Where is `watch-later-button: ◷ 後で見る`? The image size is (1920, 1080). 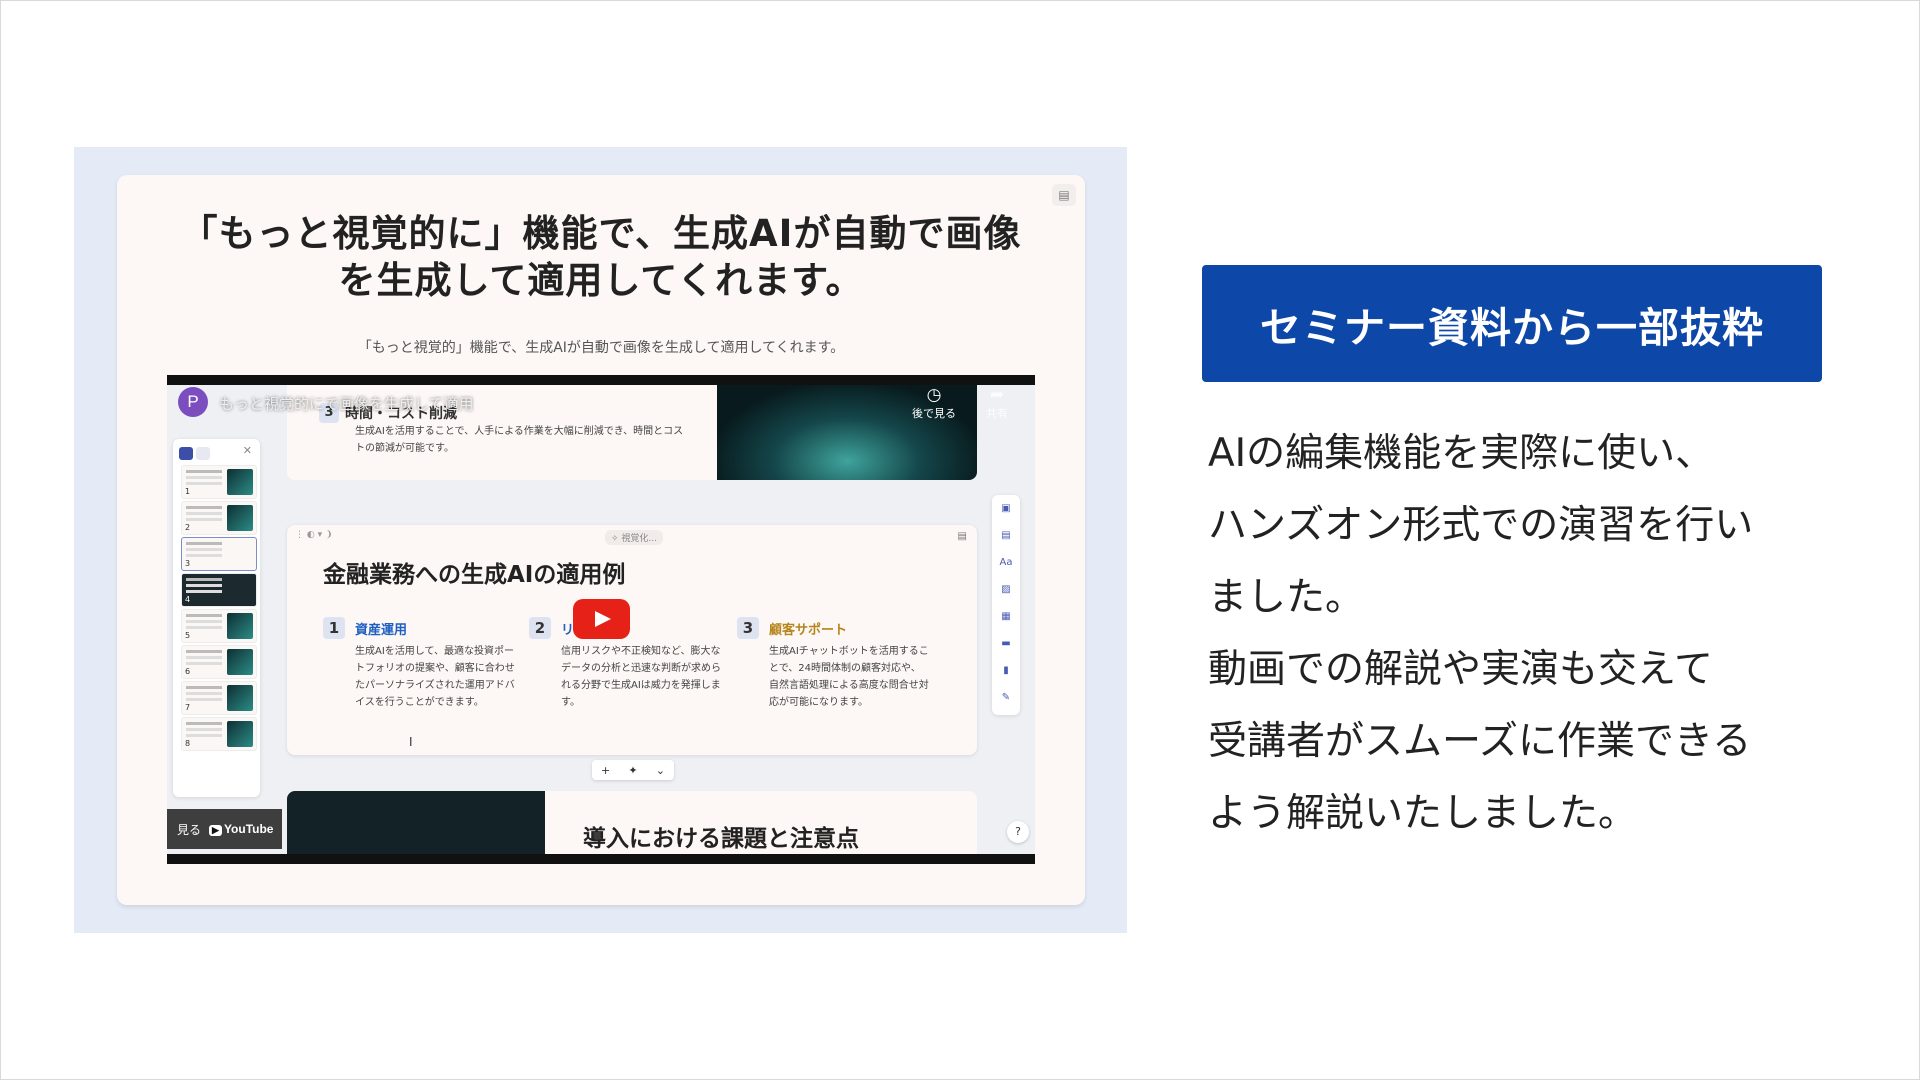 watch-later-button: ◷ 後で見る is located at coordinates (934, 403).